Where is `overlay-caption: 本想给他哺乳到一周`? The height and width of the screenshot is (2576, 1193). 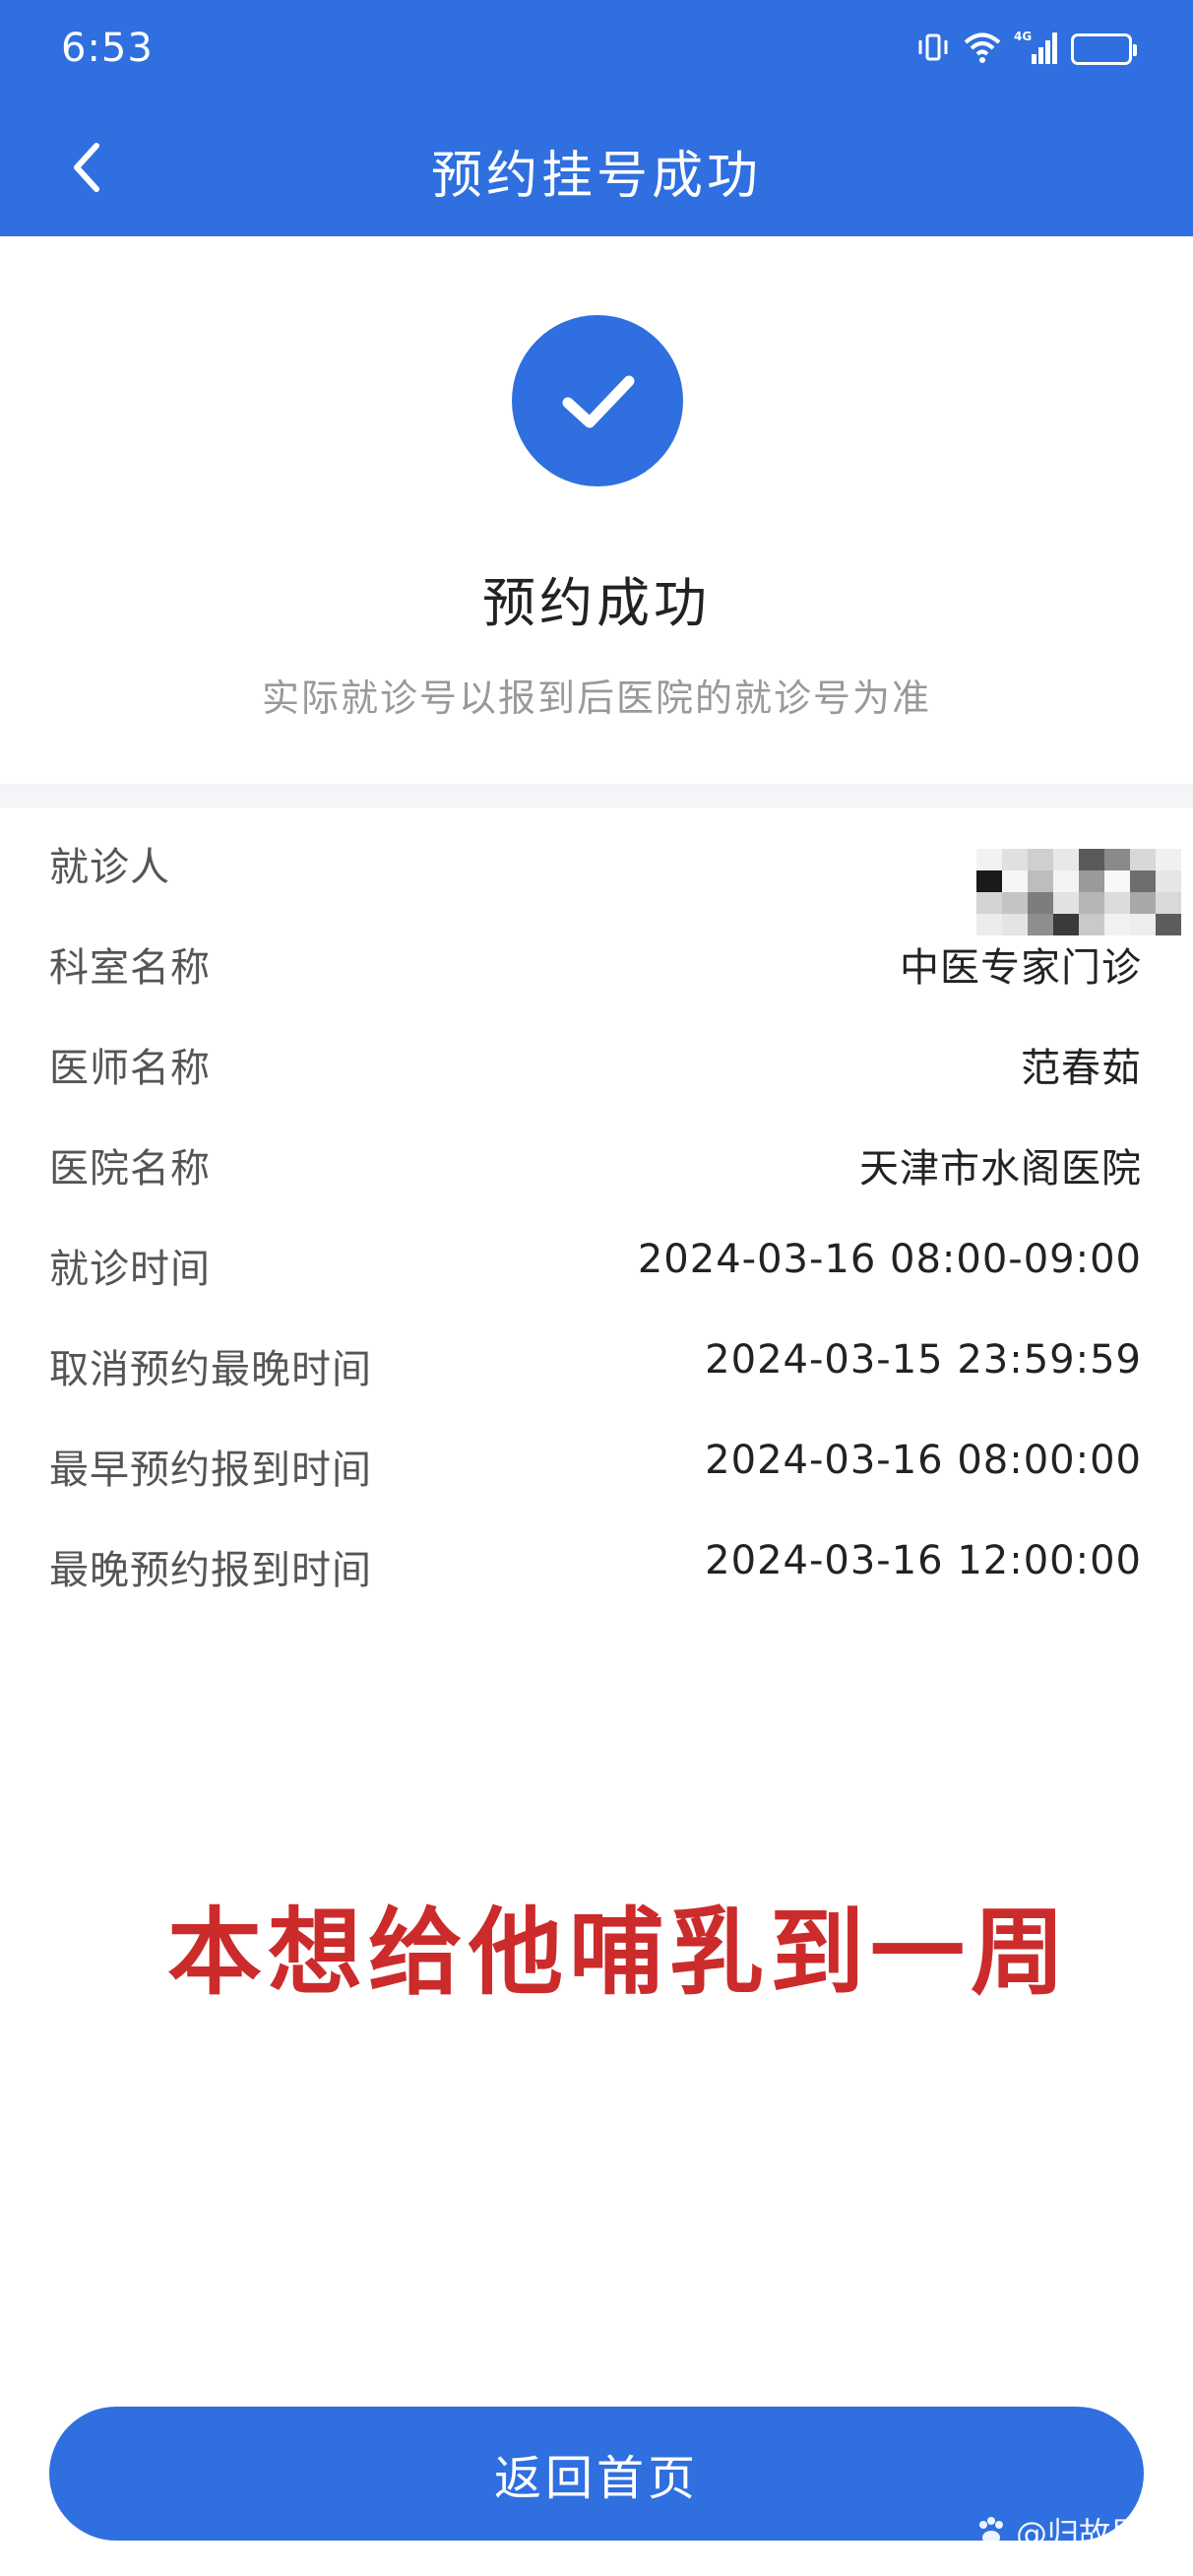 overlay-caption: 本想给他哺乳到一周 is located at coordinates (619, 1953).